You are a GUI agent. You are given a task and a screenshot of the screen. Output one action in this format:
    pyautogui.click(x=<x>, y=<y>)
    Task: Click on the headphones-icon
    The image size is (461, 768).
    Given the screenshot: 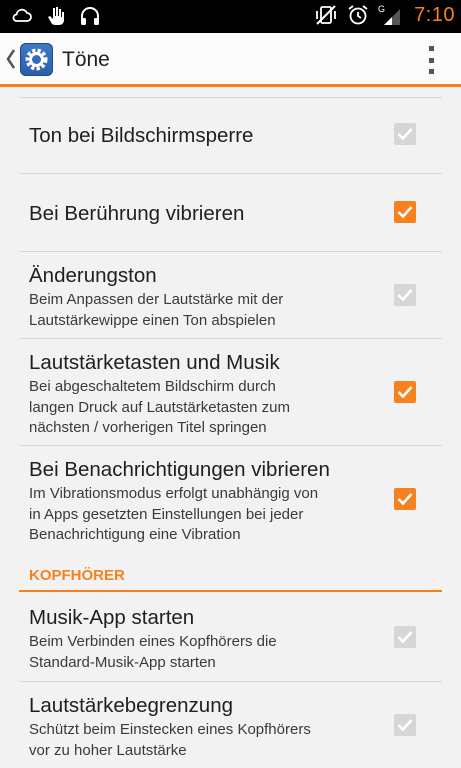 What is the action you would take?
    pyautogui.click(x=90, y=16)
    